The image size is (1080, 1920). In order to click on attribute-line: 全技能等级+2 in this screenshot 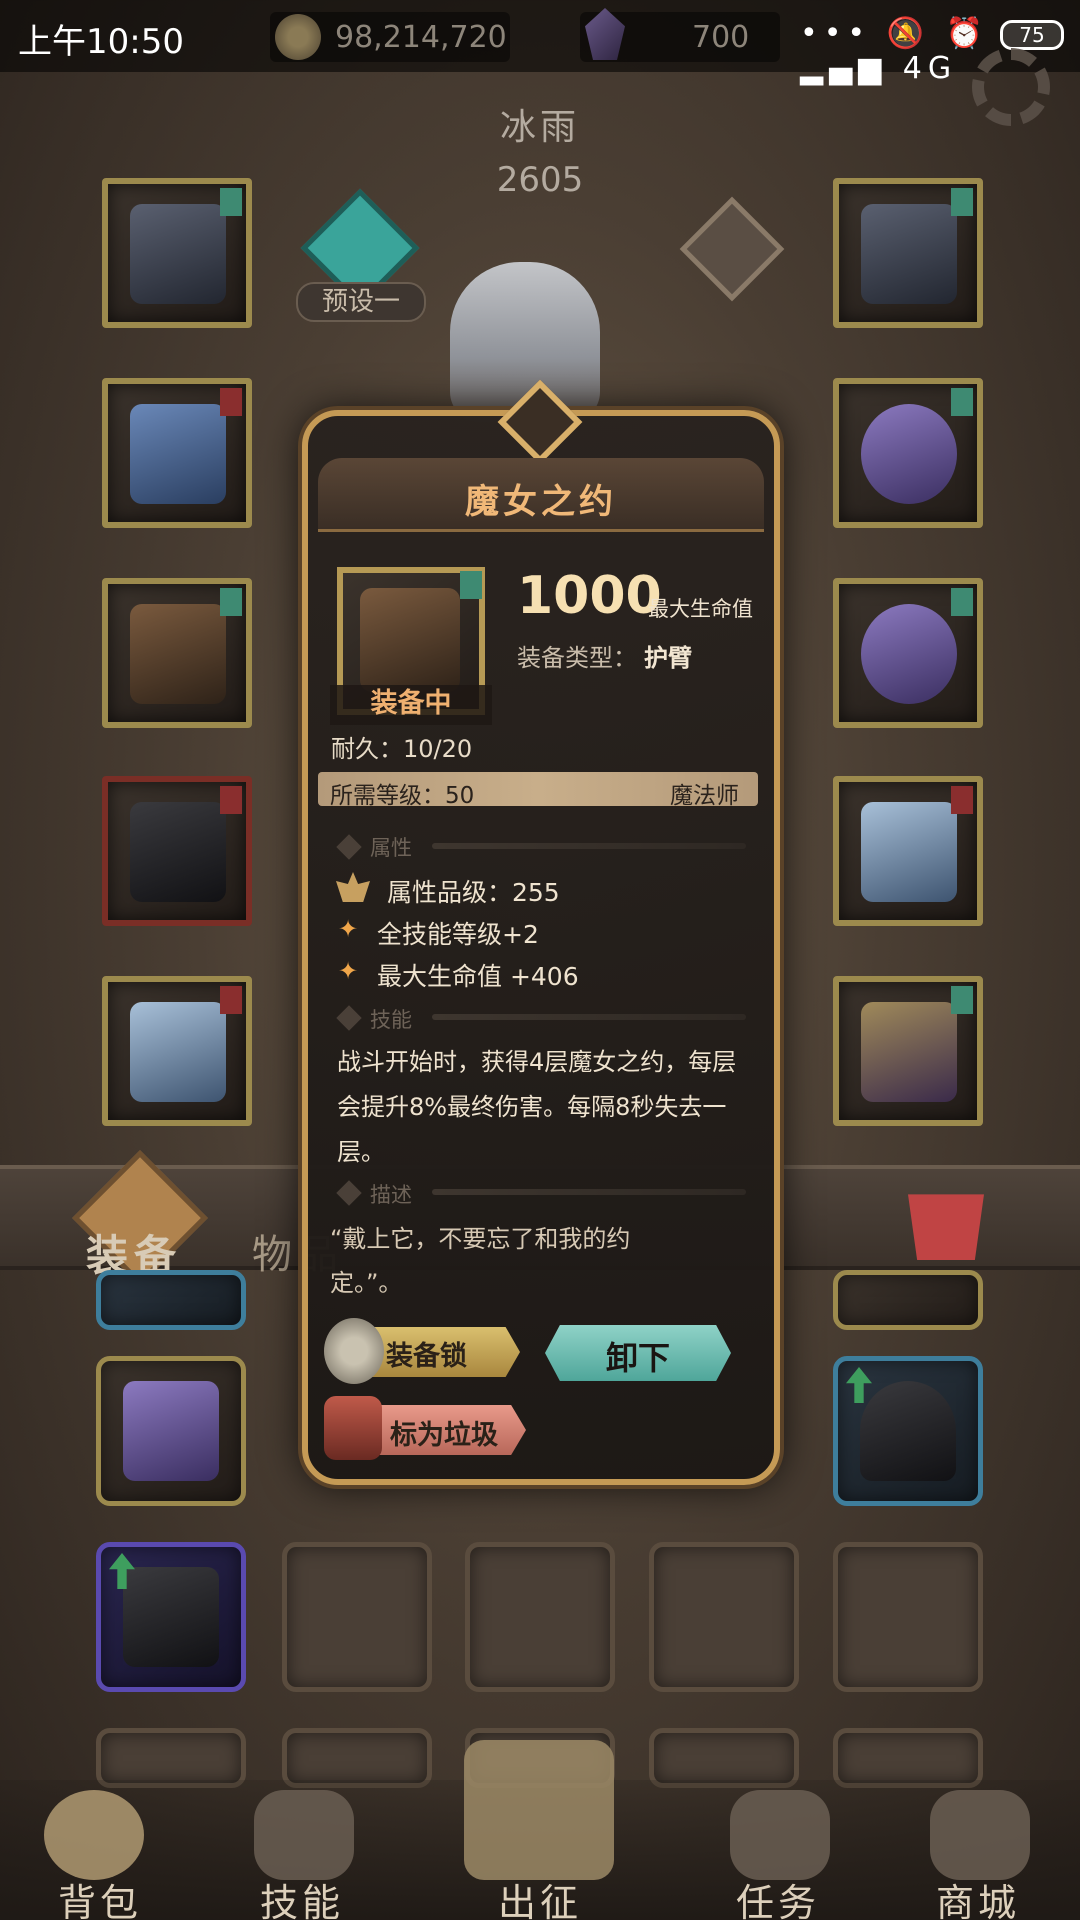, I will do `click(458, 934)`.